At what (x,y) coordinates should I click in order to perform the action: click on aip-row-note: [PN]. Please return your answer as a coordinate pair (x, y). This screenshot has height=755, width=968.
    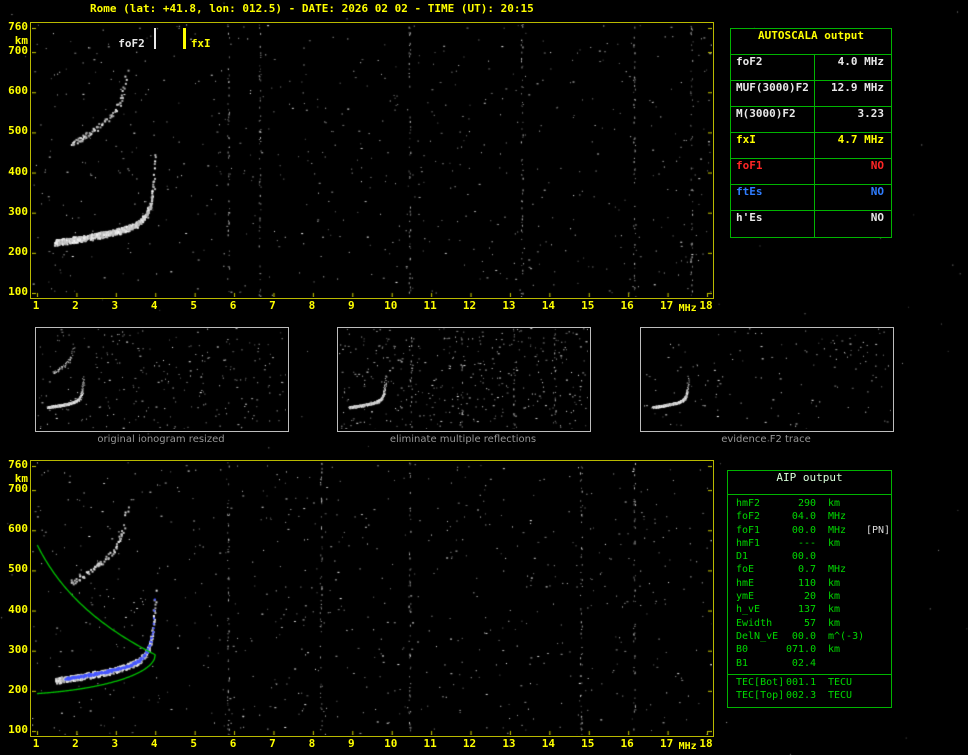
    Looking at the image, I should click on (878, 530).